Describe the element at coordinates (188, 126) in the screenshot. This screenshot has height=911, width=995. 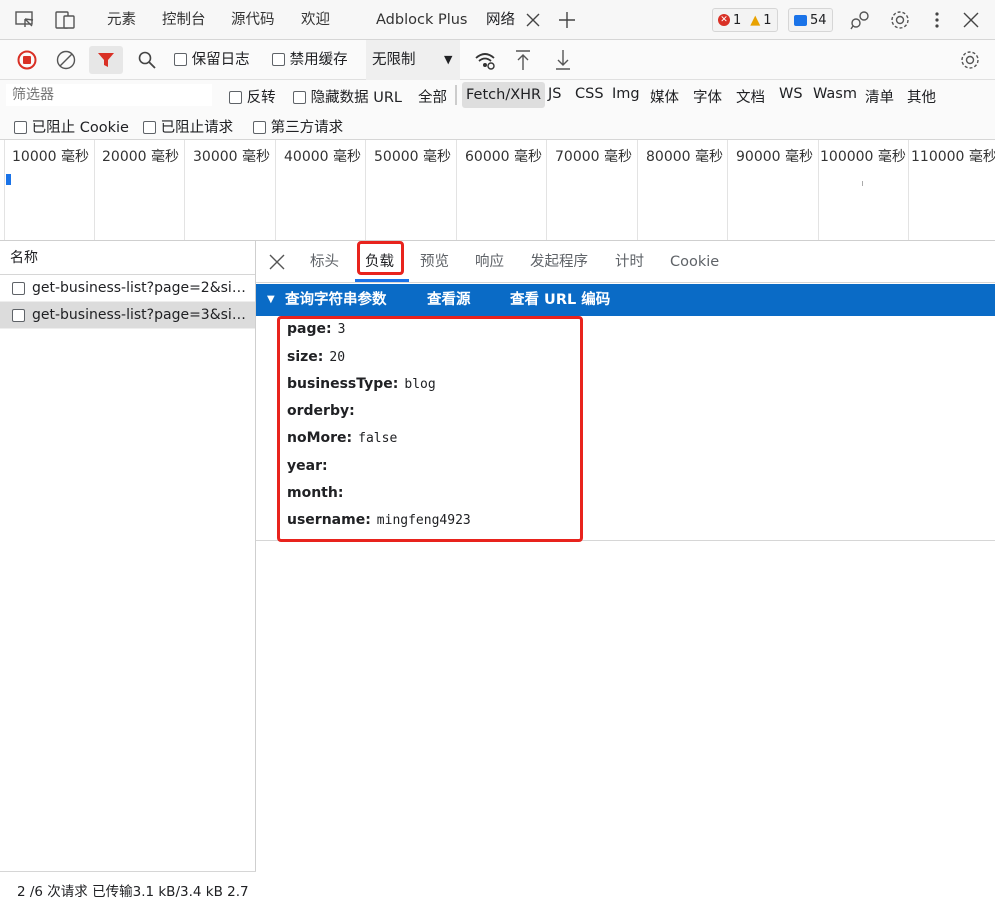
I see `blocked-requests-checkbox: 已阻止请求` at that location.